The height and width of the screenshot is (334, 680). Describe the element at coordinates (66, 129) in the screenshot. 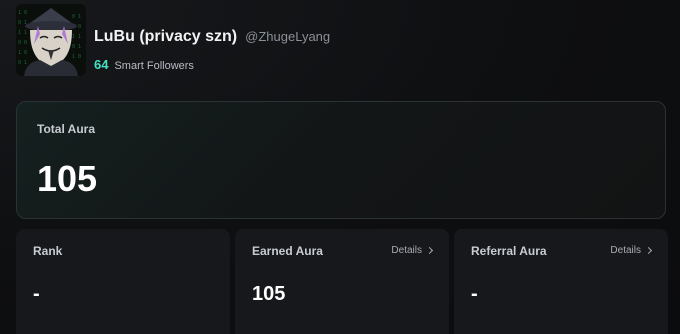

I see `total-aura-label: Total Aura` at that location.